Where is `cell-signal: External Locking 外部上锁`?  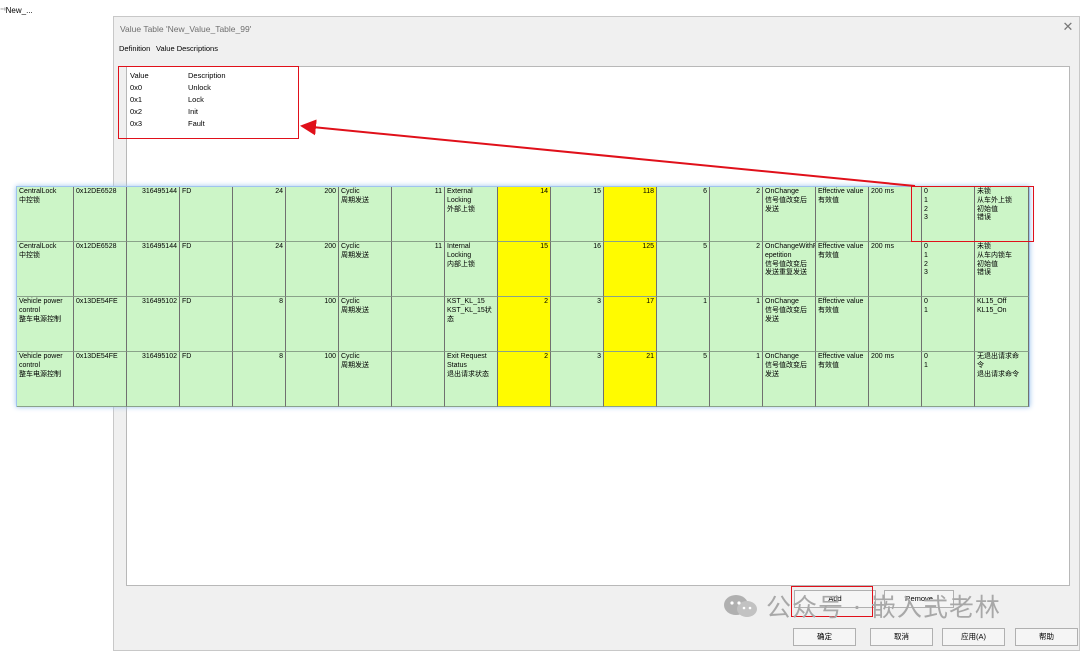 cell-signal: External Locking 外部上锁 is located at coordinates (471, 214).